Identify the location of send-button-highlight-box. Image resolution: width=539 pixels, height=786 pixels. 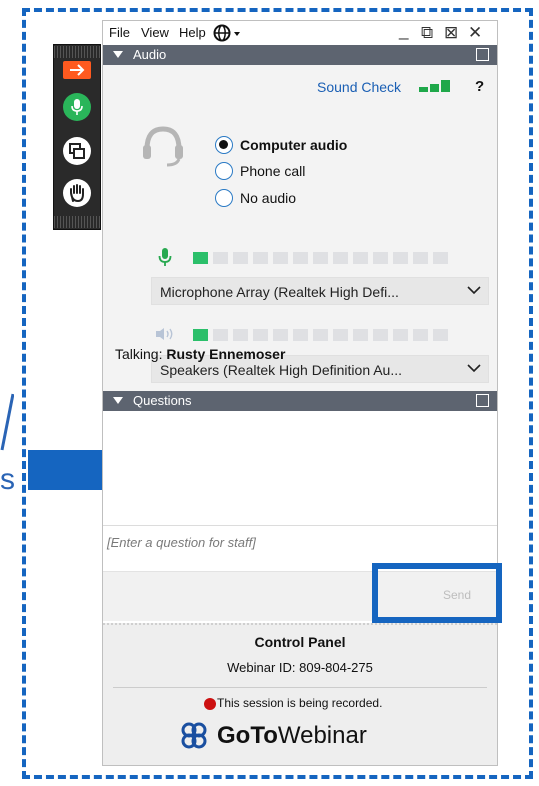
(437, 593).